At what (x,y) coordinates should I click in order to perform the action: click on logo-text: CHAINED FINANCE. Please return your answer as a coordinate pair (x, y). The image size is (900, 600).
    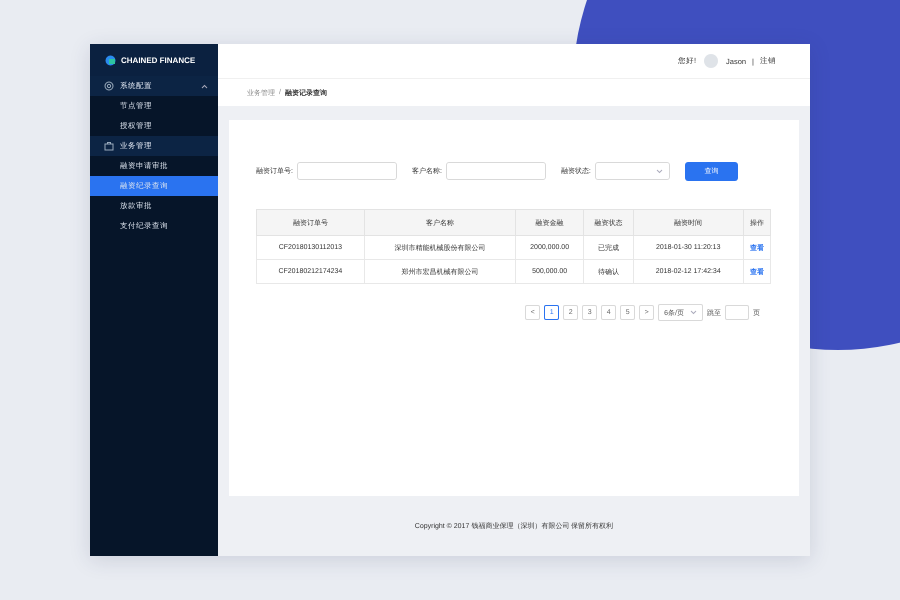
    Looking at the image, I should click on (158, 60).